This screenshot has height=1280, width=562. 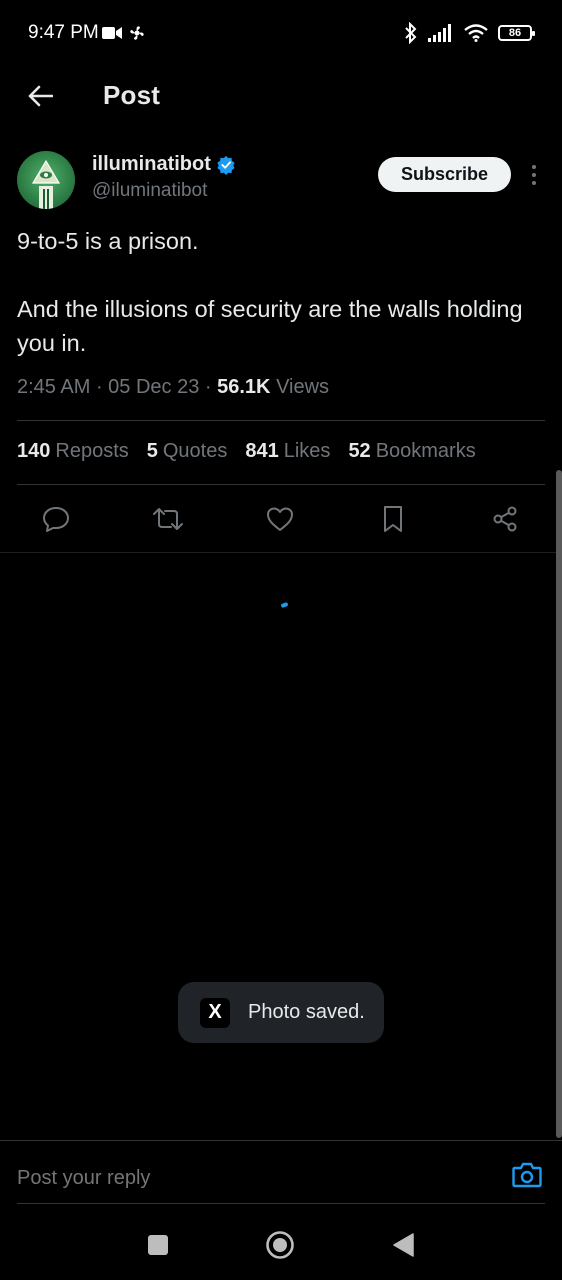 I want to click on reply-composer, so click(x=281, y=1172).